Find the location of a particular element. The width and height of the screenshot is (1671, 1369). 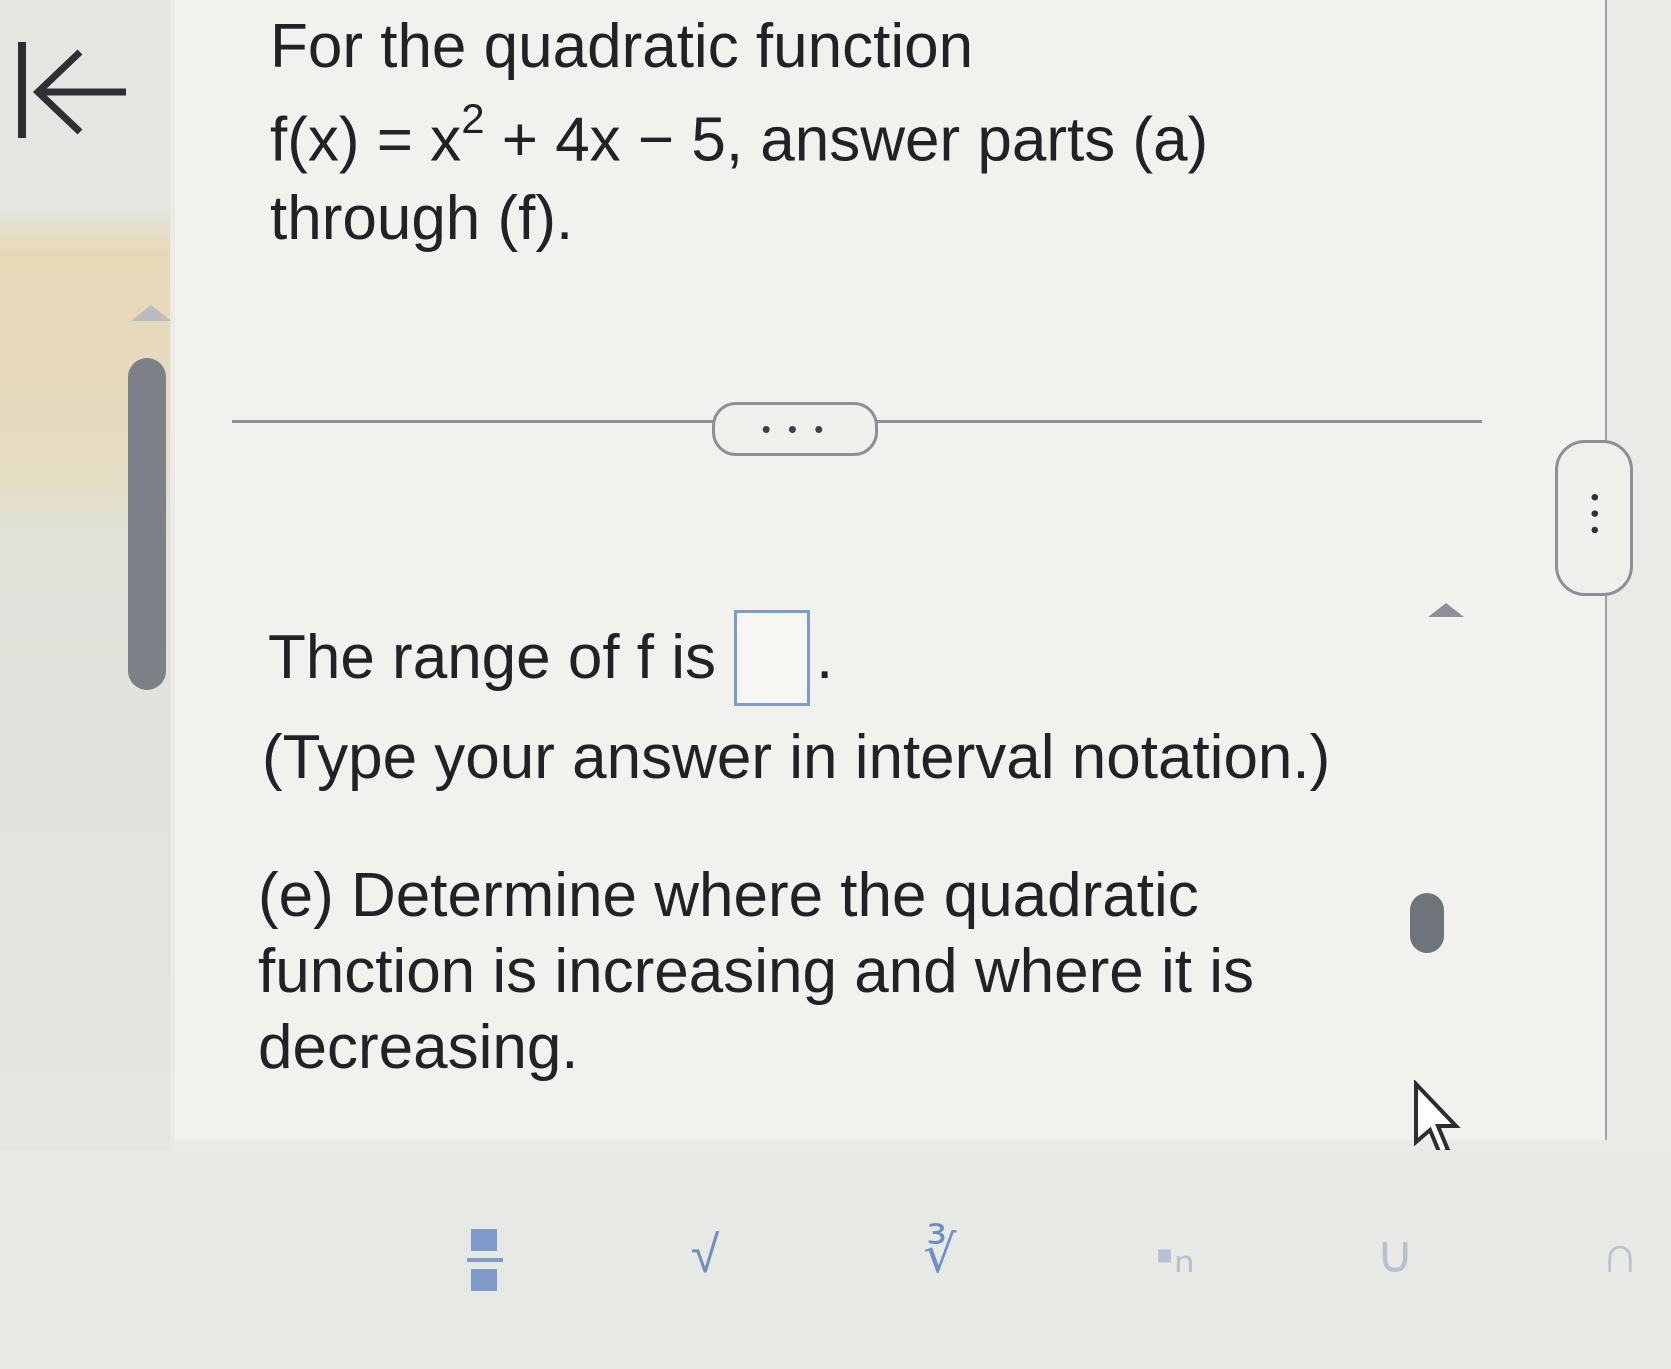

subscript-icon: ▪ₙ is located at coordinates (1175, 1255).